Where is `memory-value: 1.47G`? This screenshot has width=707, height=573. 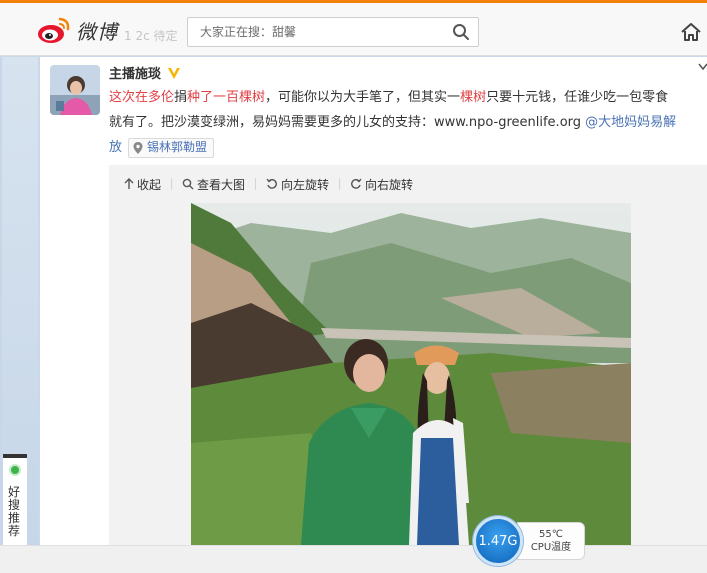
memory-value: 1.47G is located at coordinates (498, 541).